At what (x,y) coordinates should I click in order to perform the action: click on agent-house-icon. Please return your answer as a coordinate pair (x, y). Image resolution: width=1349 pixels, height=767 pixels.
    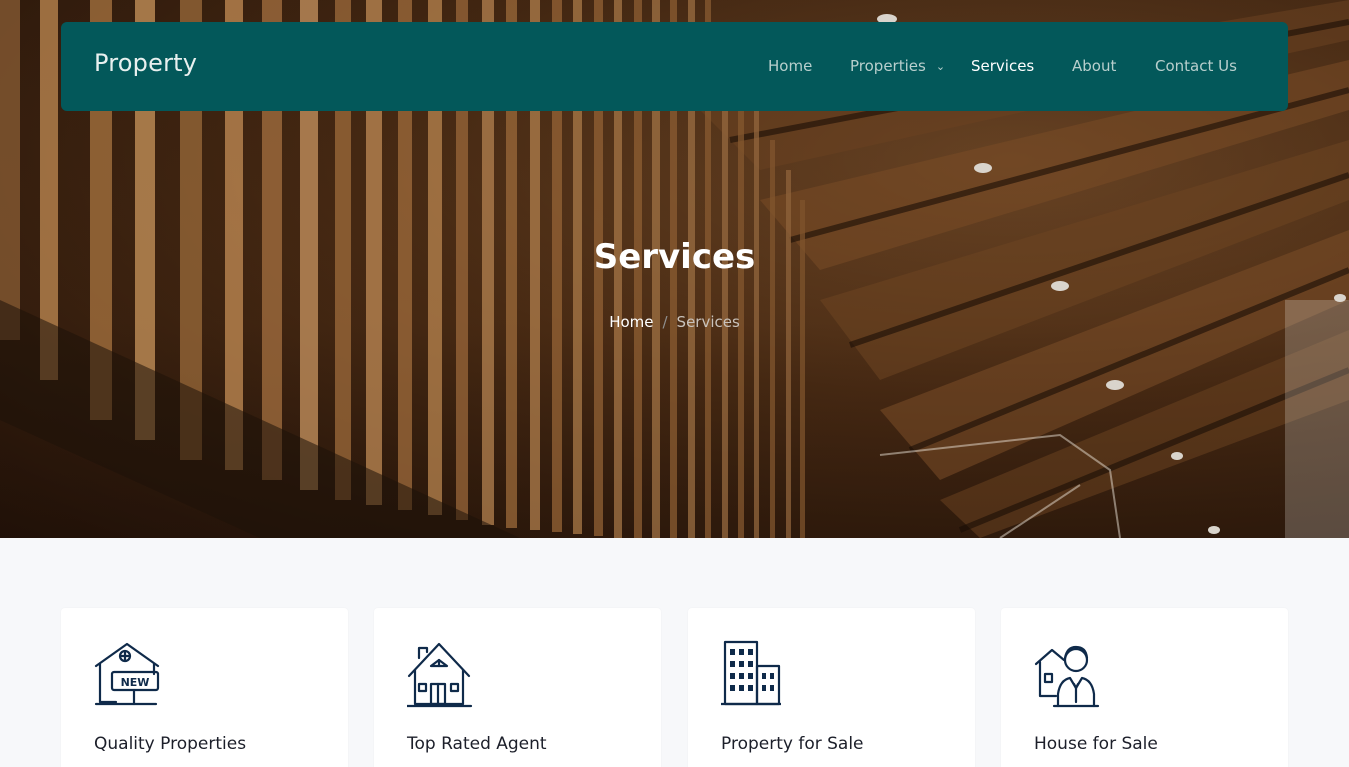
    Looking at the image, I should click on (1067, 676).